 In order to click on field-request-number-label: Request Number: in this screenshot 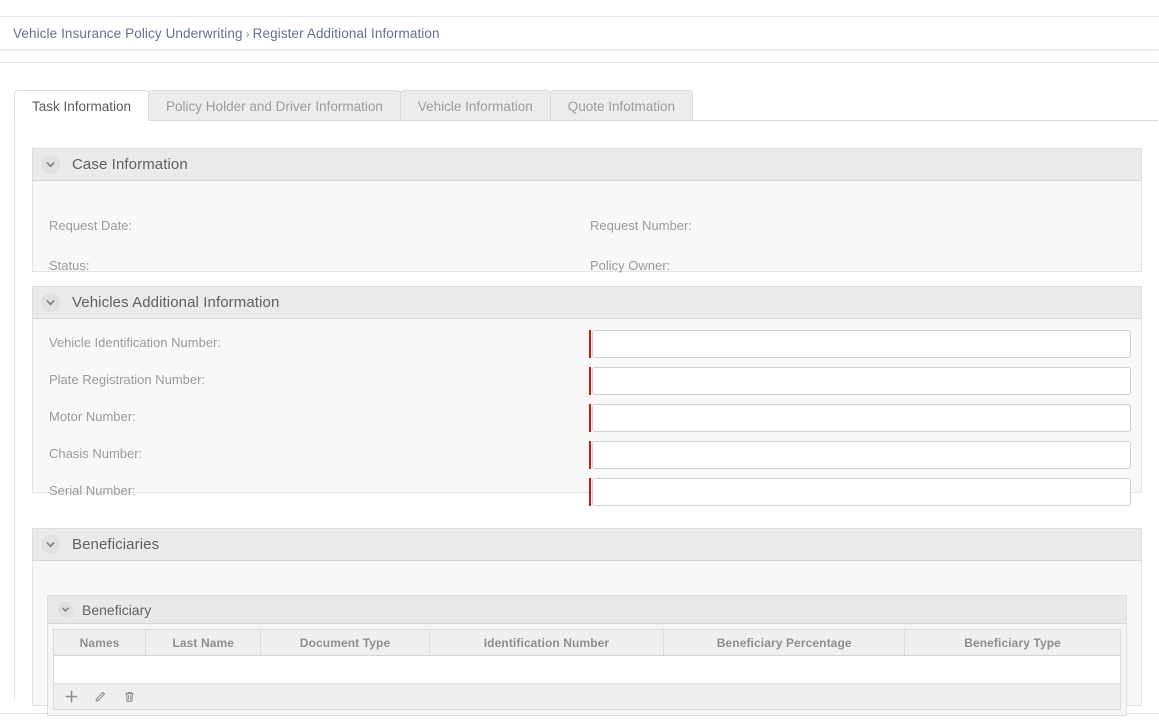, I will do `click(641, 225)`.